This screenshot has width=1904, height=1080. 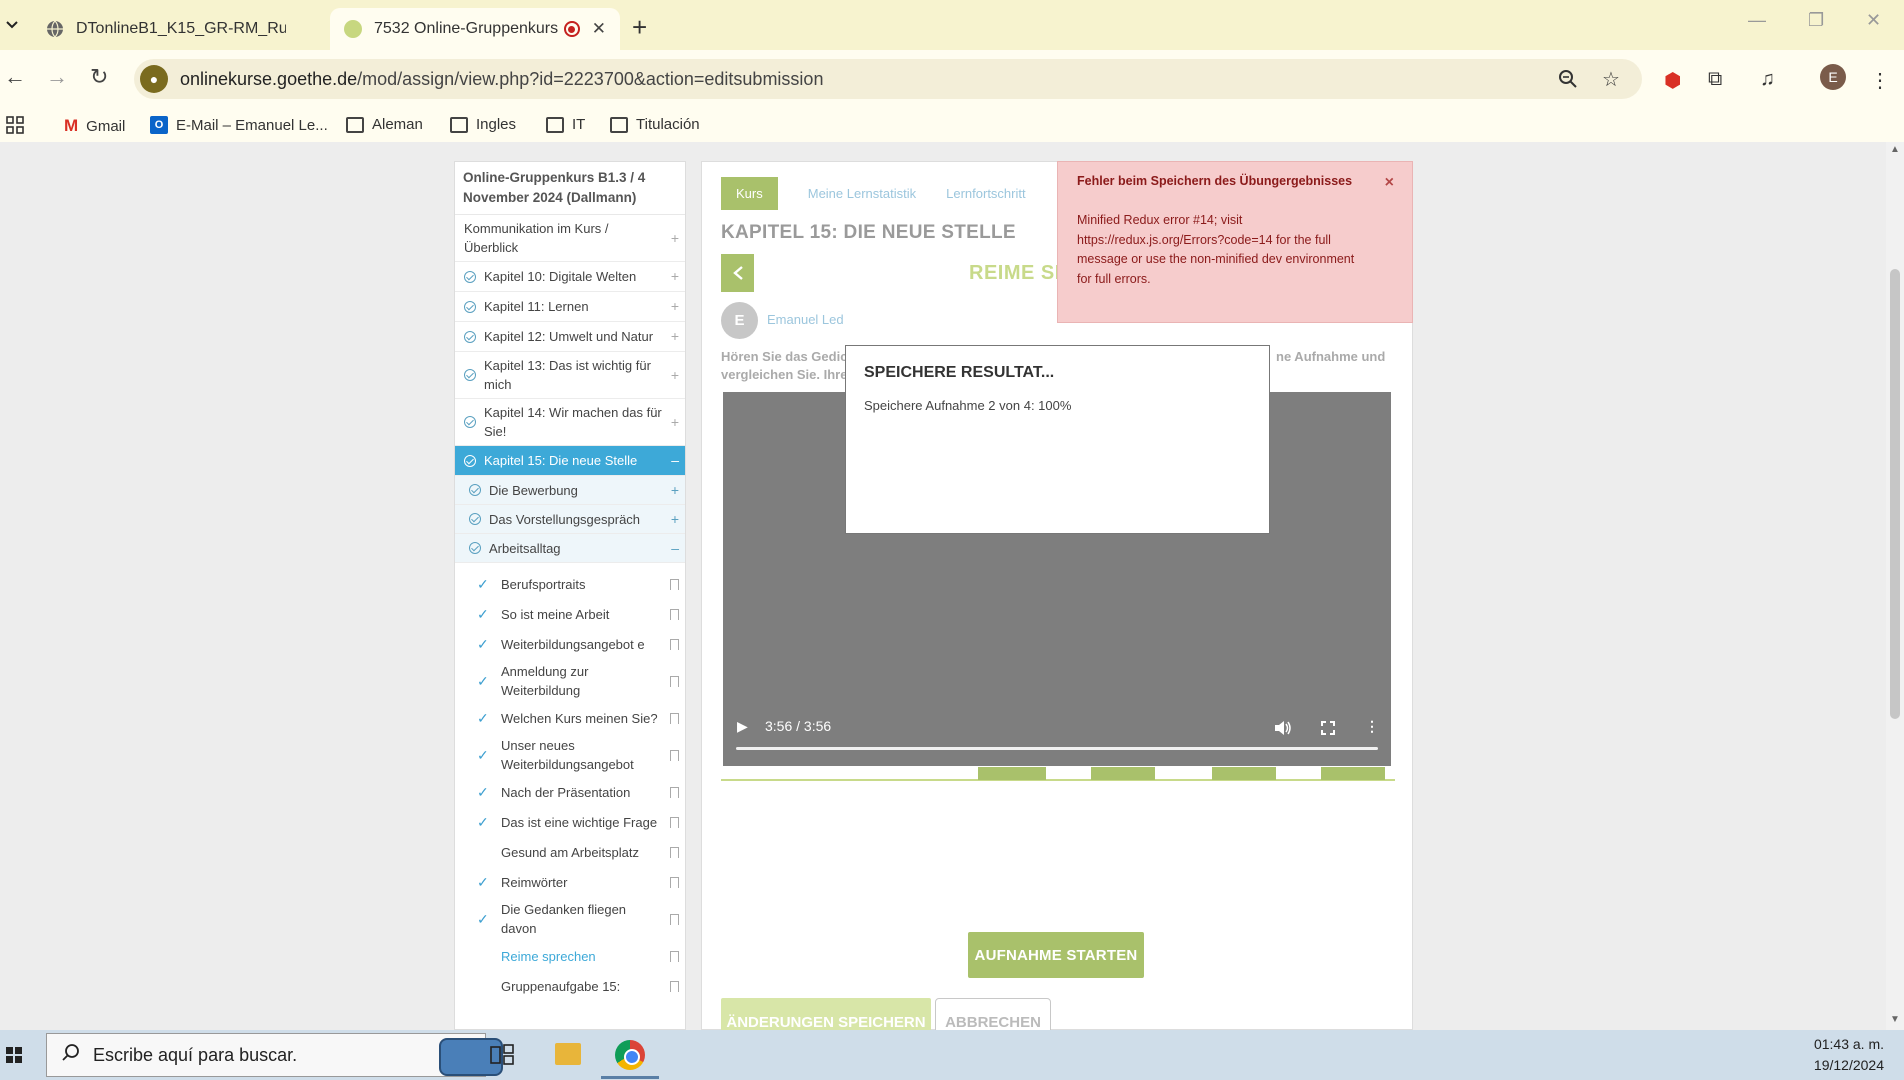 I want to click on apps-grid-icon, so click(x=15, y=125).